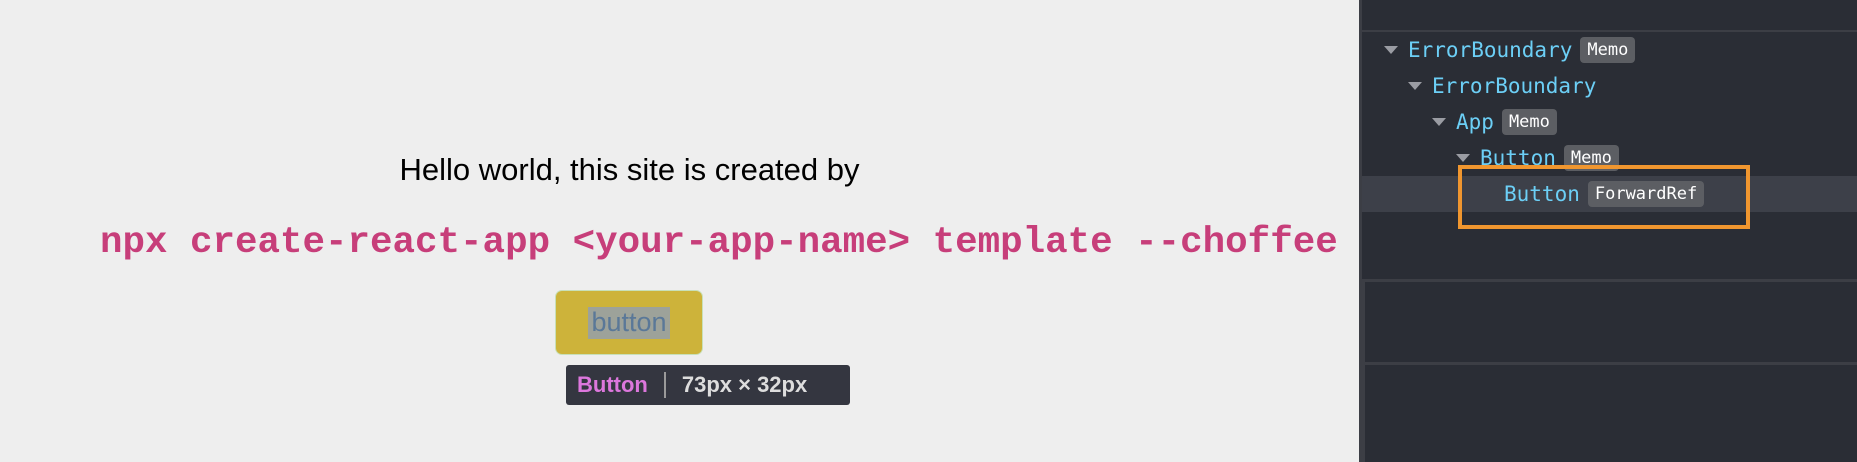  Describe the element at coordinates (1609, 16) in the screenshot. I see `devtools-toolbar` at that location.